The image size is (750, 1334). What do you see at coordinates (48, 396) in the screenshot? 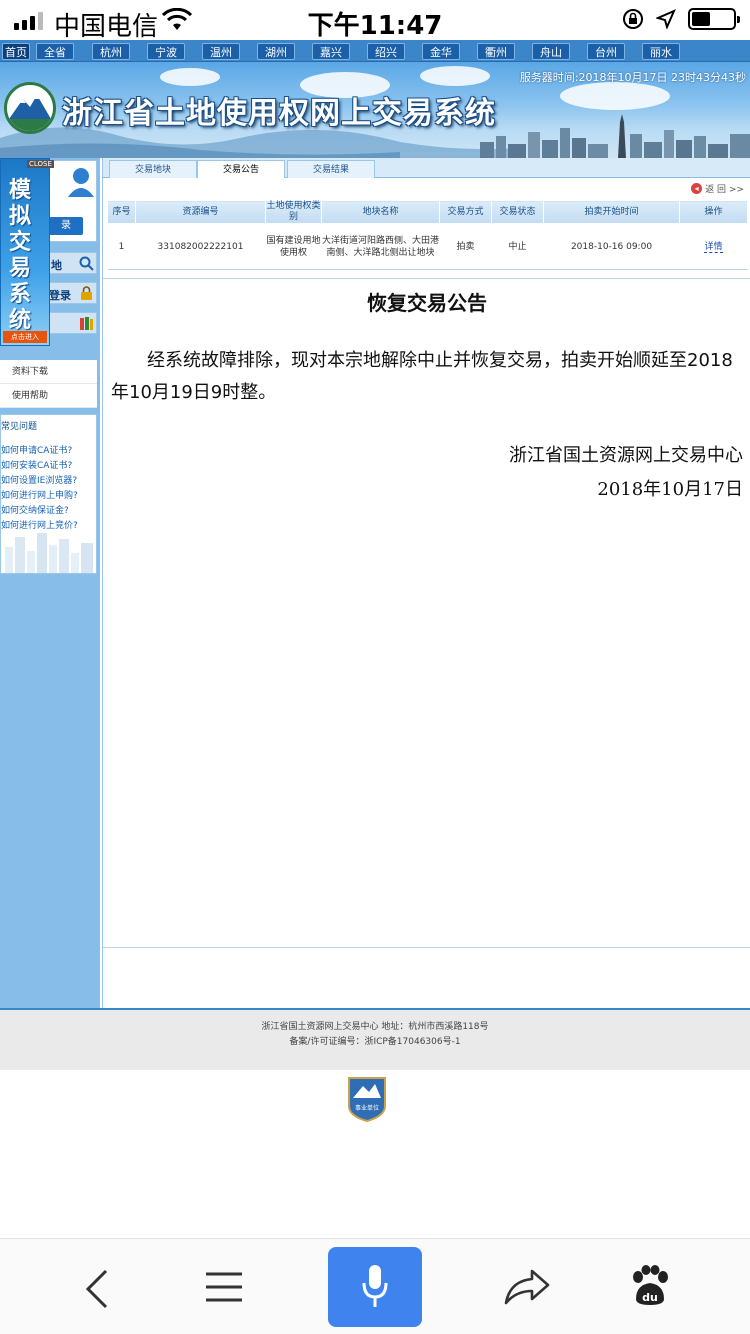
I see `help-link: 使用帮助` at bounding box center [48, 396].